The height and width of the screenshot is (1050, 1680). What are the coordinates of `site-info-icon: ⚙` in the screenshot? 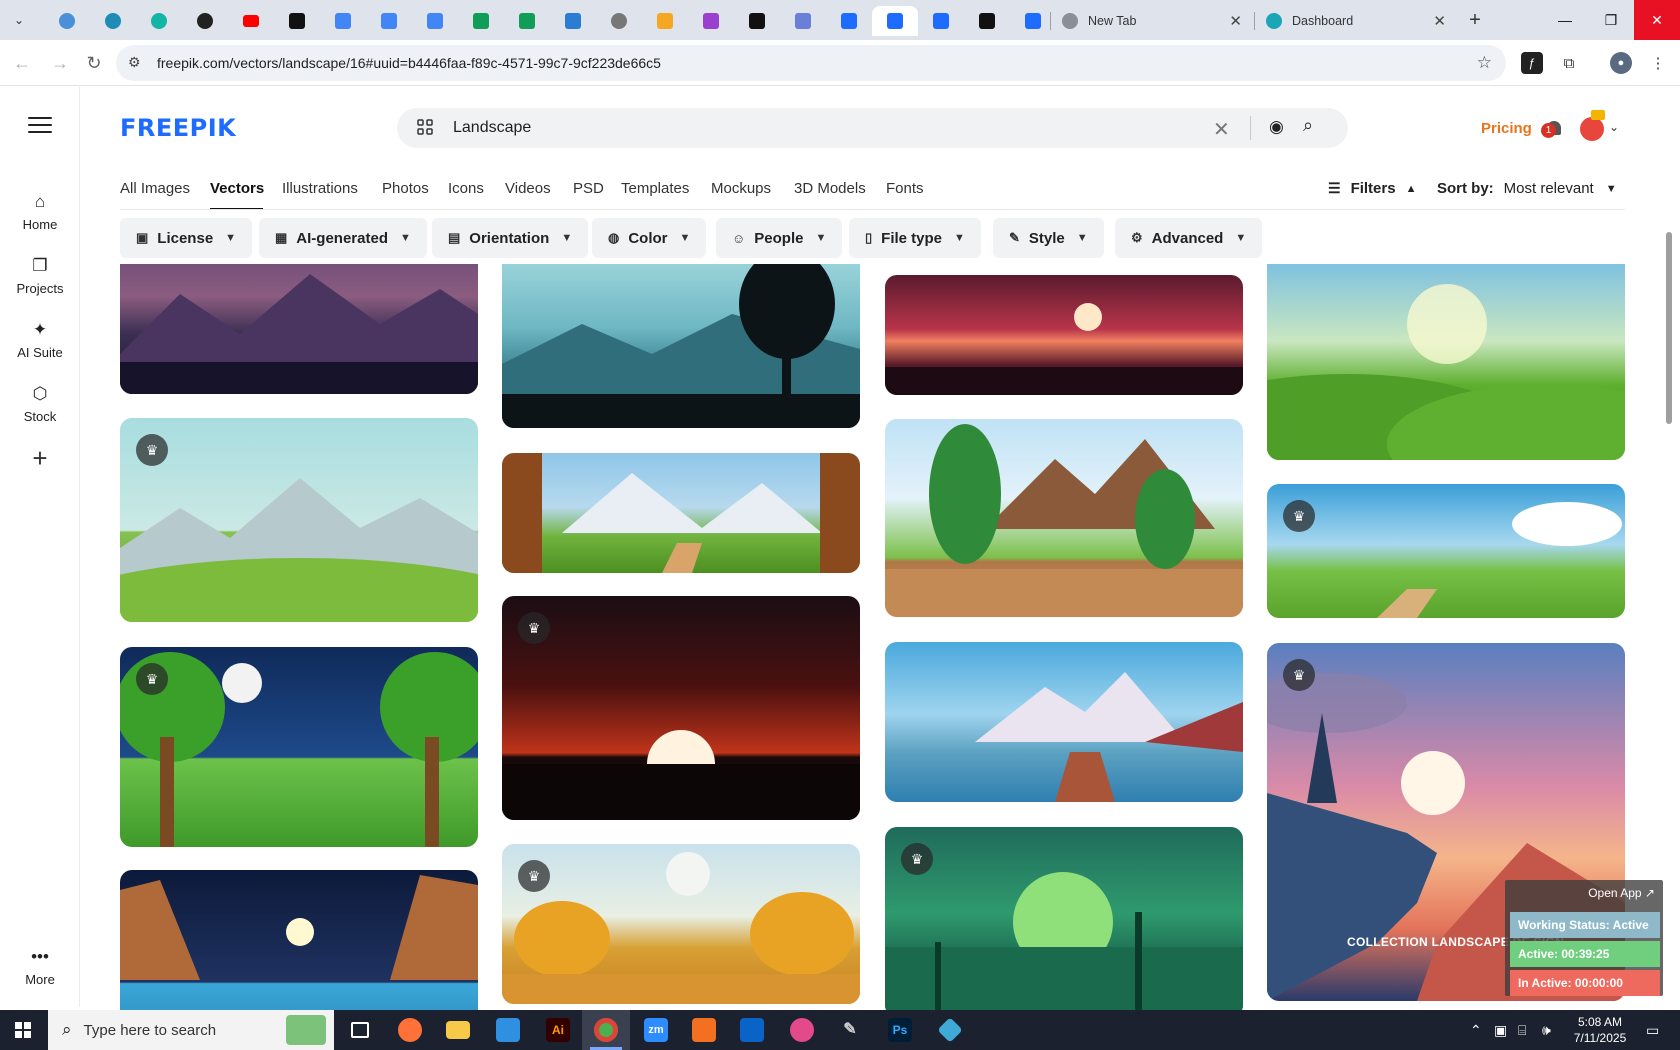 It's located at (134, 62).